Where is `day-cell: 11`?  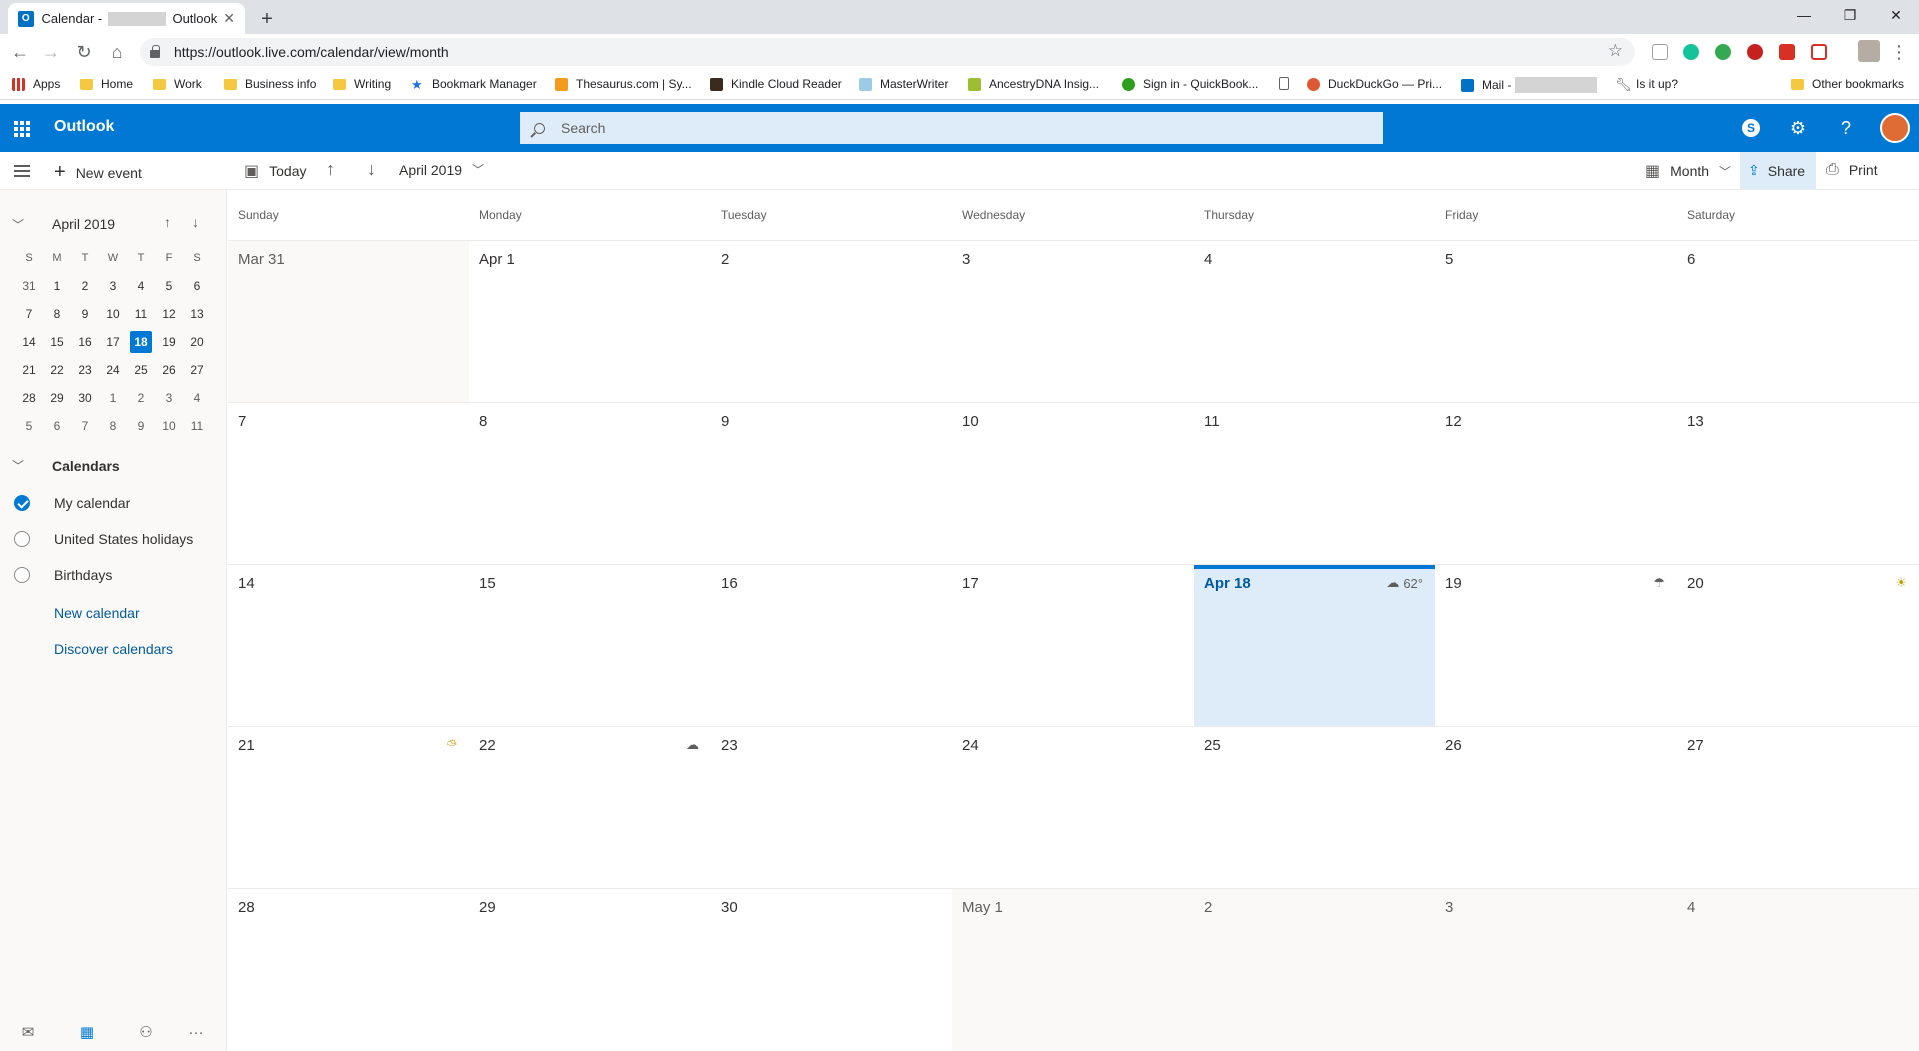 day-cell: 11 is located at coordinates (1314, 484).